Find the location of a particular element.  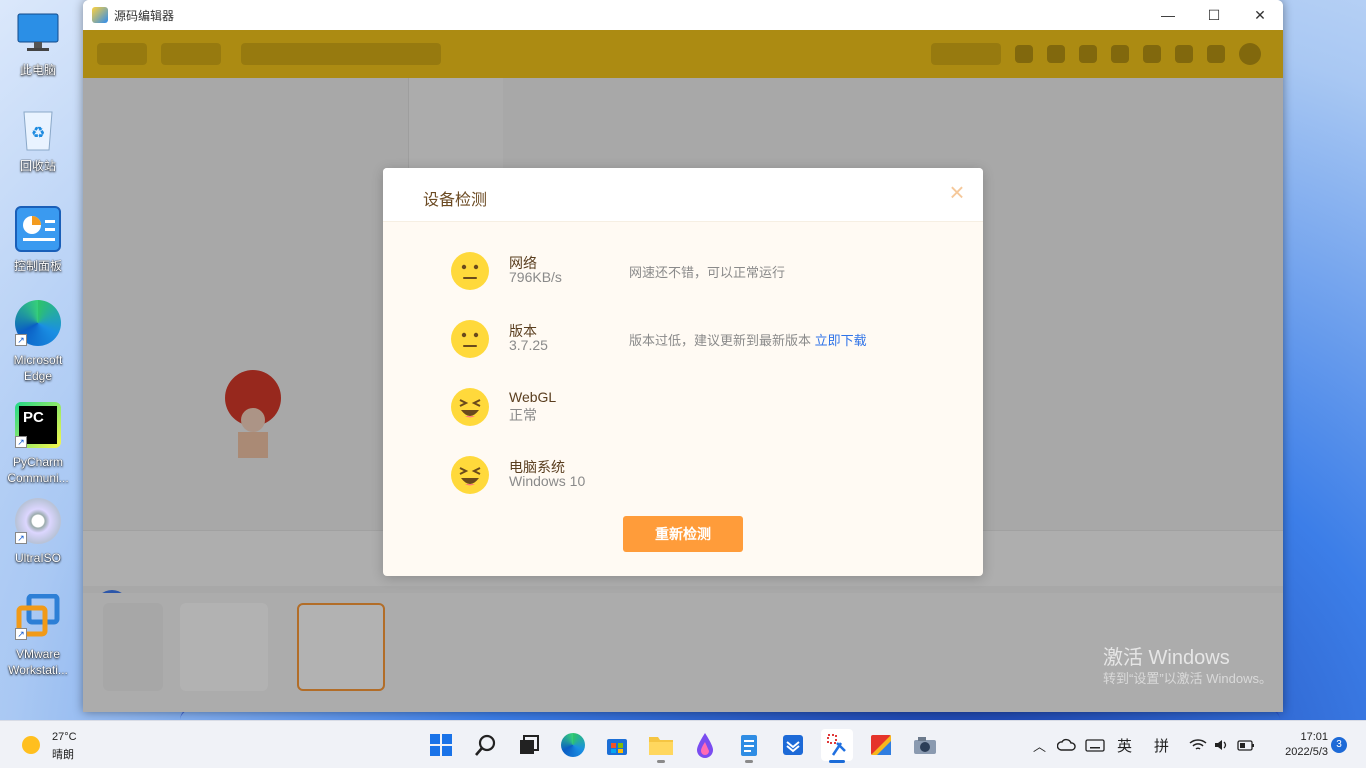

onedrive-icon is located at coordinates (1067, 745).